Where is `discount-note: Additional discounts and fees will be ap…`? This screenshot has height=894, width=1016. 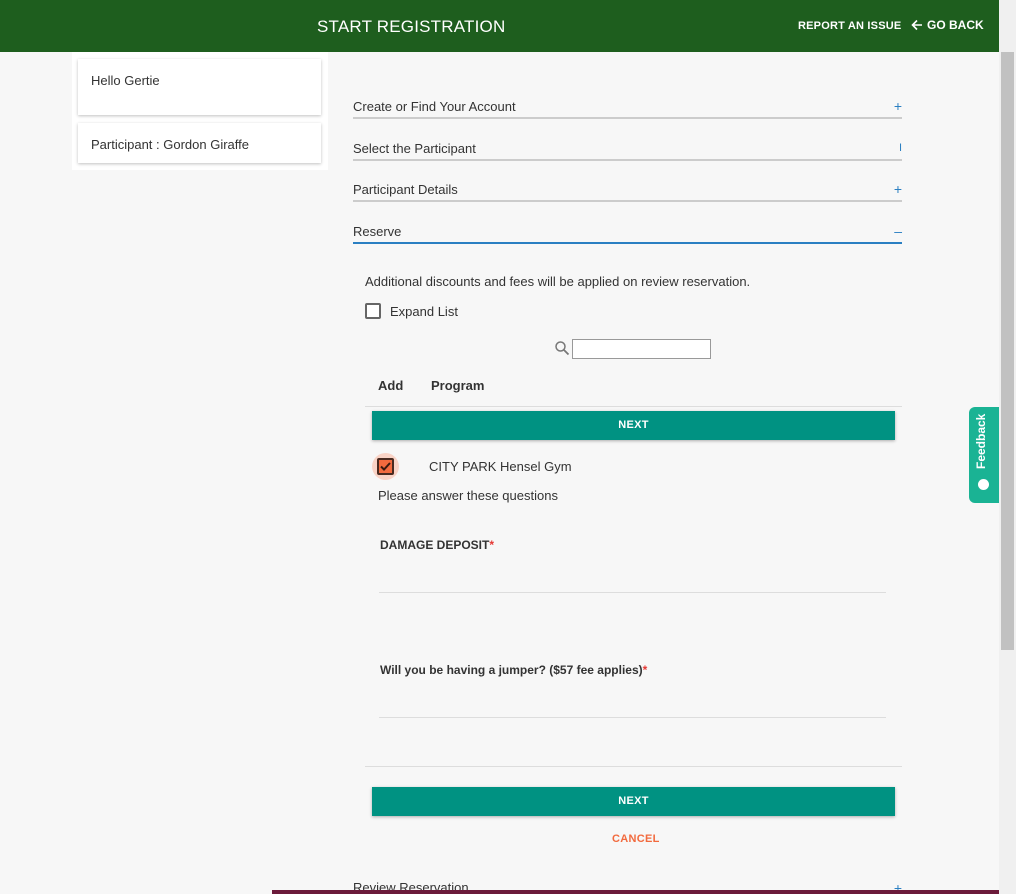 discount-note: Additional discounts and fees will be ap… is located at coordinates (558, 281).